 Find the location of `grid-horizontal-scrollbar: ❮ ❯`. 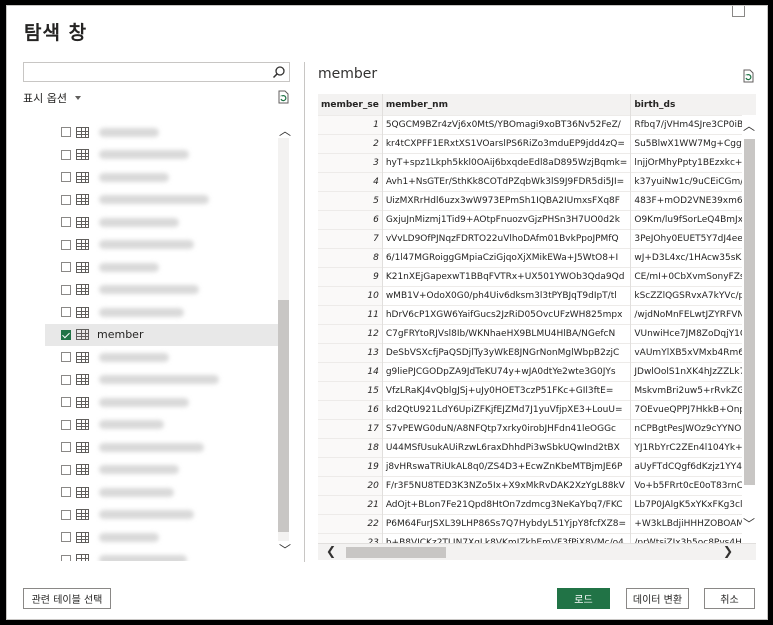

grid-horizontal-scrollbar: ❮ ❯ is located at coordinates (537, 552).